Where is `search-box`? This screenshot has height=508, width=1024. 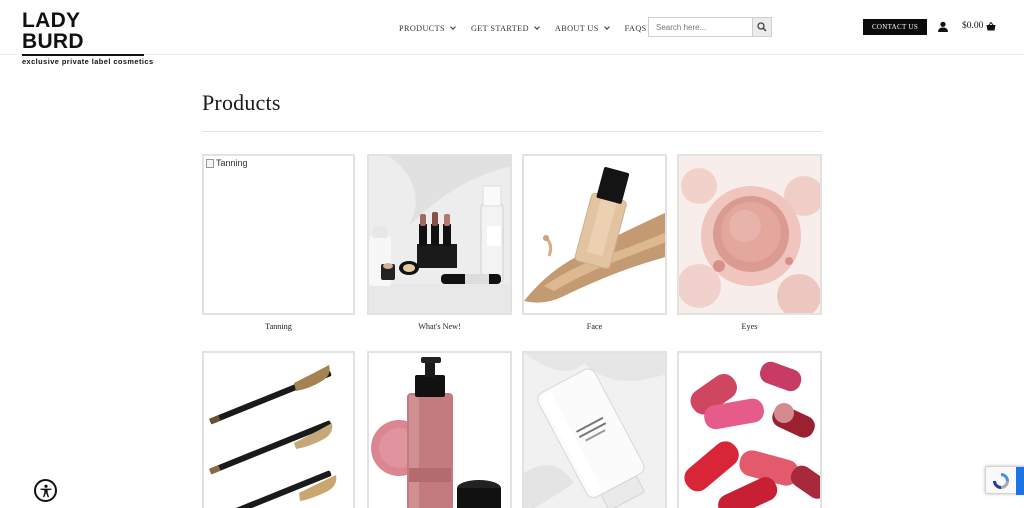
search-box is located at coordinates (710, 27).